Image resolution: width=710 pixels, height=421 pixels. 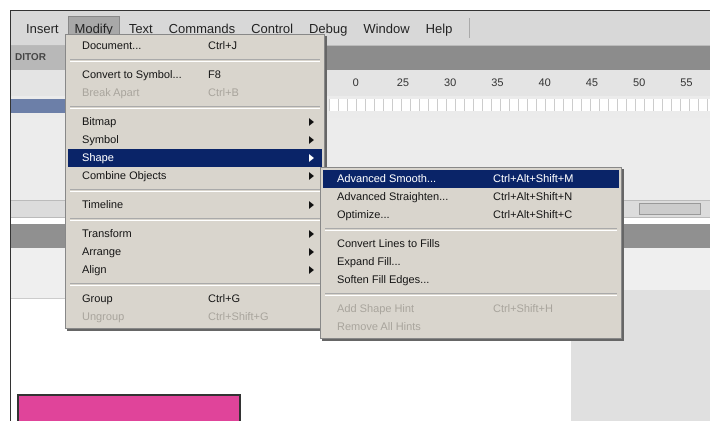 I want to click on menu-item: Advanced Smooth... Ctrl+Alt+Shift+M, so click(x=471, y=179).